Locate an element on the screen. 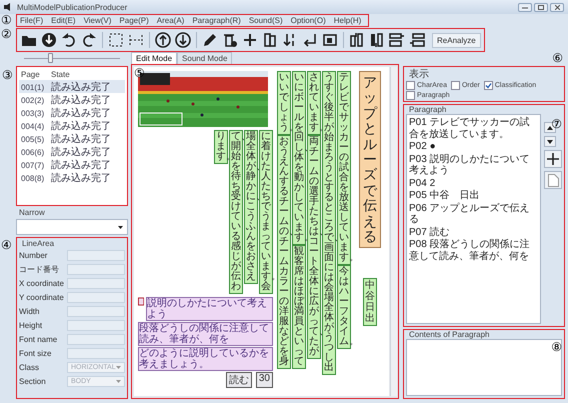 This screenshot has width=568, height=403. save-button is located at coordinates (49, 40).